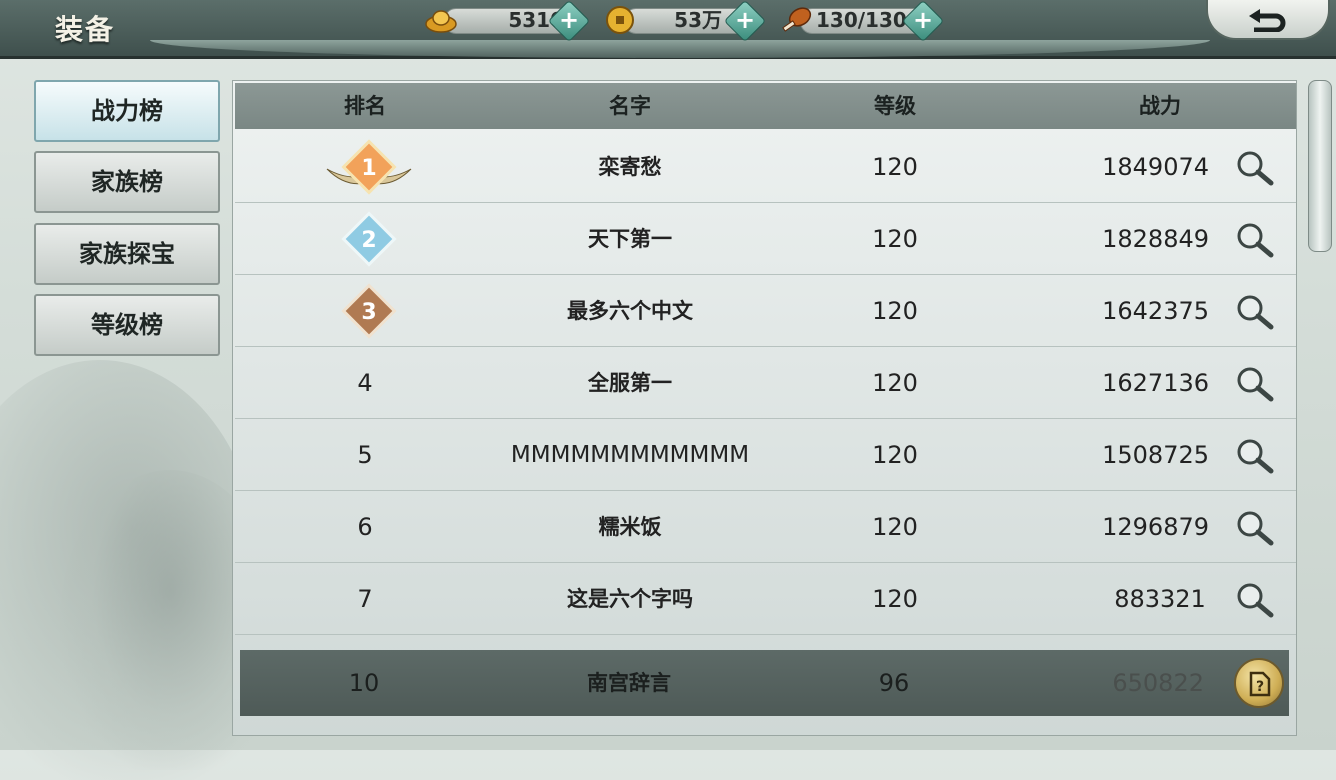 This screenshot has width=1336, height=780. I want to click on help-document-icon: ?, so click(1260, 684).